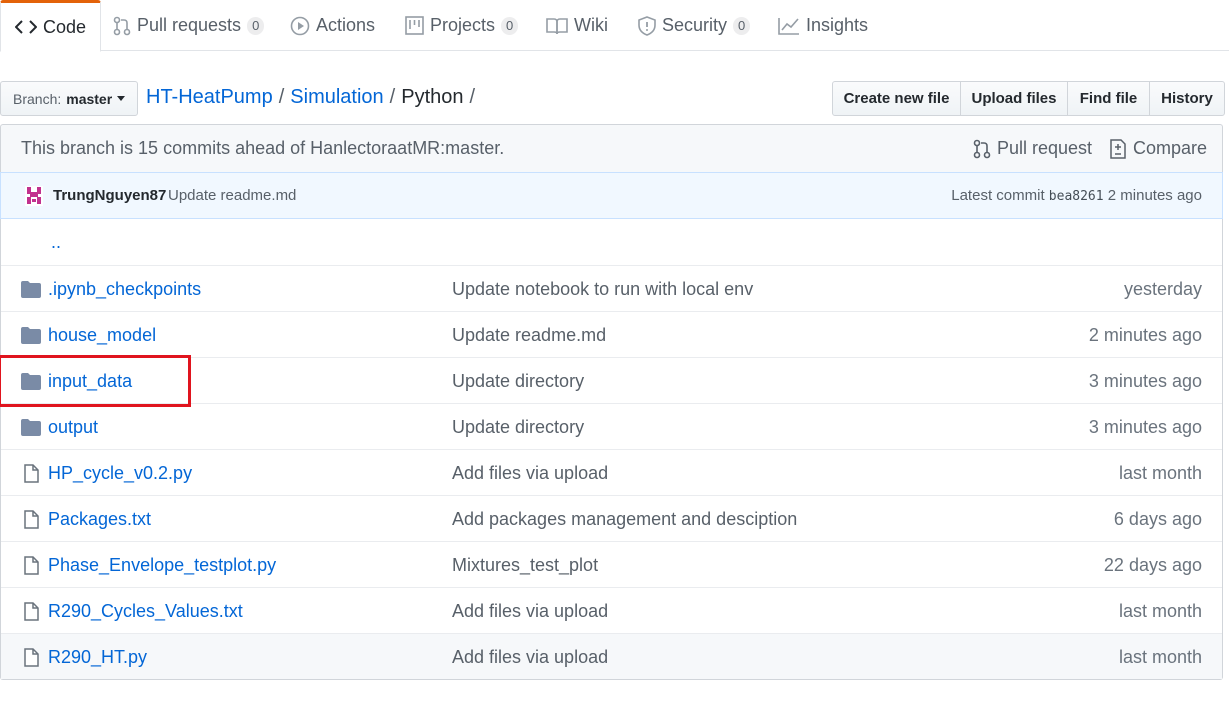 Image resolution: width=1229 pixels, height=701 pixels. Describe the element at coordinates (591, 25) in the screenshot. I see `tab-label: Wiki` at that location.